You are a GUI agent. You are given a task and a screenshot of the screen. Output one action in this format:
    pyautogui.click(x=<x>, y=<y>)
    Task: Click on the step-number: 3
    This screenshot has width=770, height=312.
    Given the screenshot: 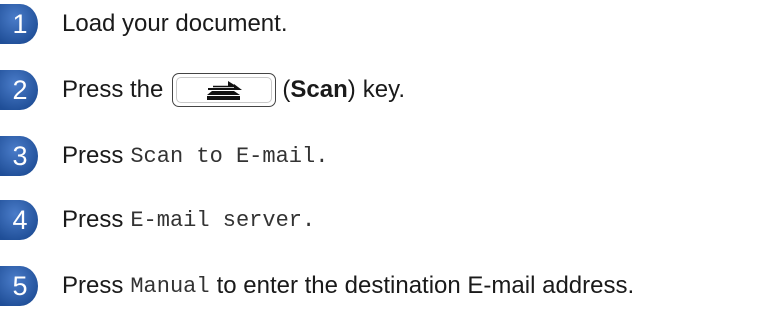 What is the action you would take?
    pyautogui.click(x=20, y=156)
    